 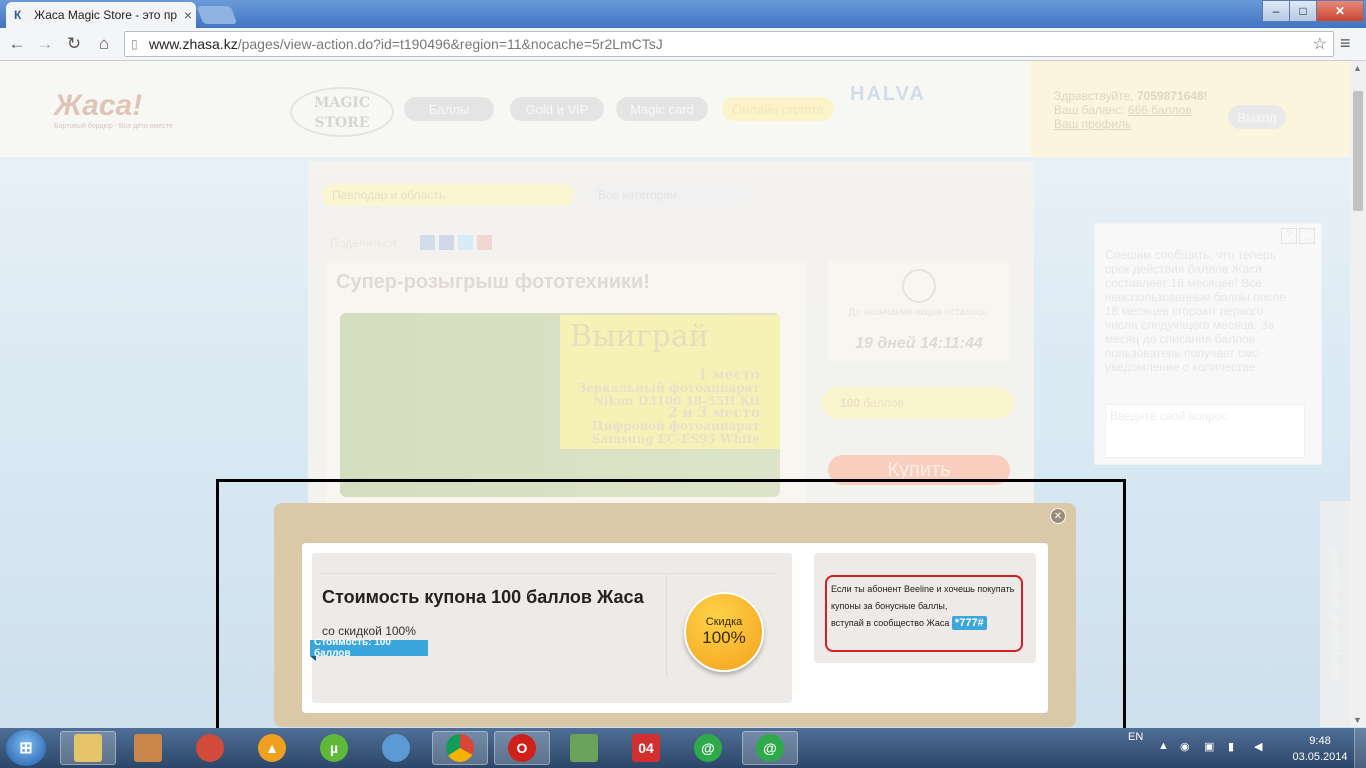 I want to click on ccleaner-icon, so click(x=210, y=748).